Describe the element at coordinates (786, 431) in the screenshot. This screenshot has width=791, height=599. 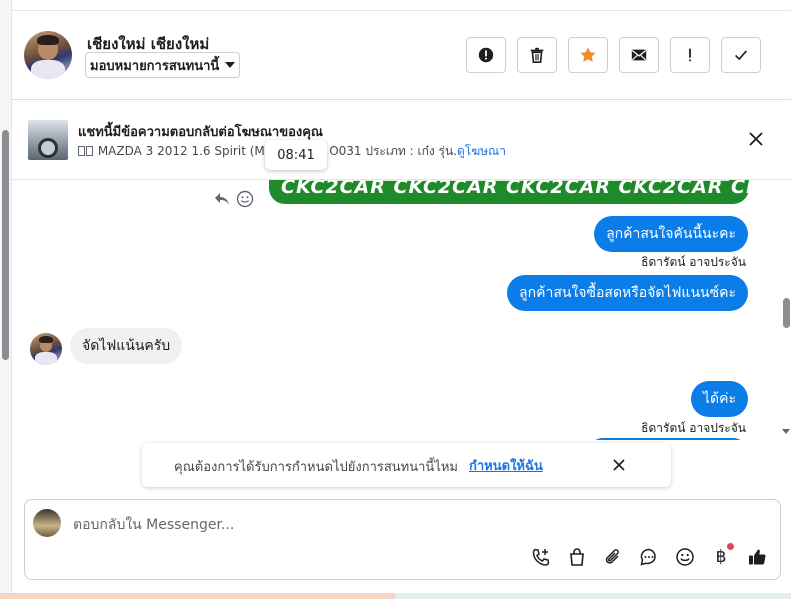
I see `scroll-down-arrow-icon` at that location.